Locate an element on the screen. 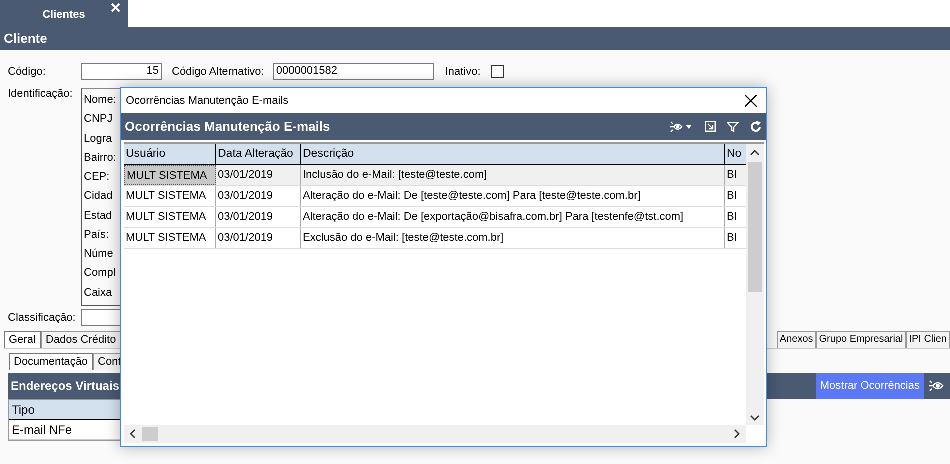 This screenshot has width=950, height=464. tab: IPI Clien is located at coordinates (928, 339).